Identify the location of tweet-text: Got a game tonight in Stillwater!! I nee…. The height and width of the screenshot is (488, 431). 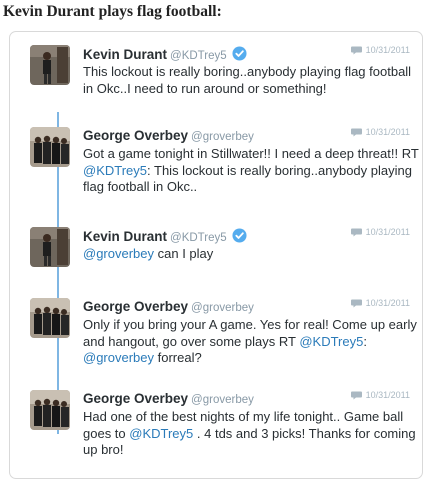
(251, 170).